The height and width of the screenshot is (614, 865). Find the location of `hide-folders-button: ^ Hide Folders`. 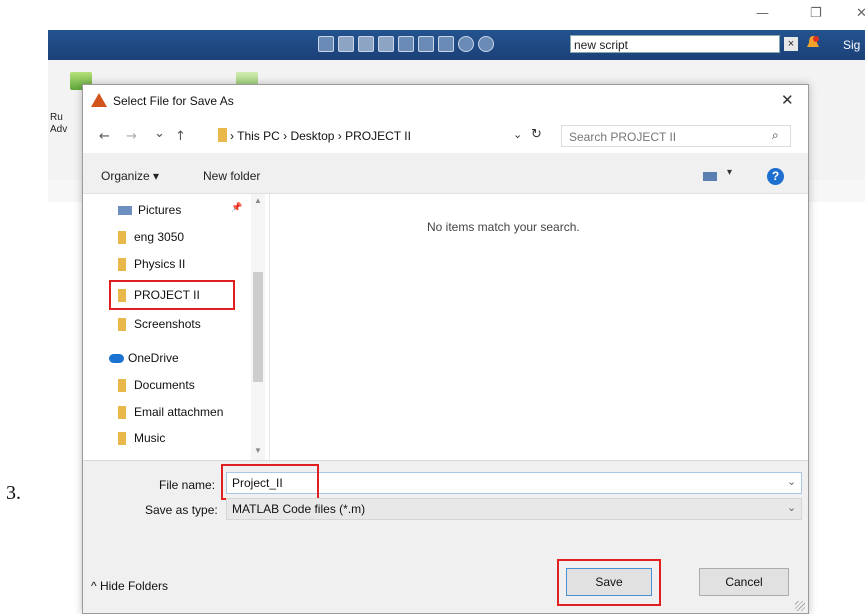

hide-folders-button: ^ Hide Folders is located at coordinates (129, 586).